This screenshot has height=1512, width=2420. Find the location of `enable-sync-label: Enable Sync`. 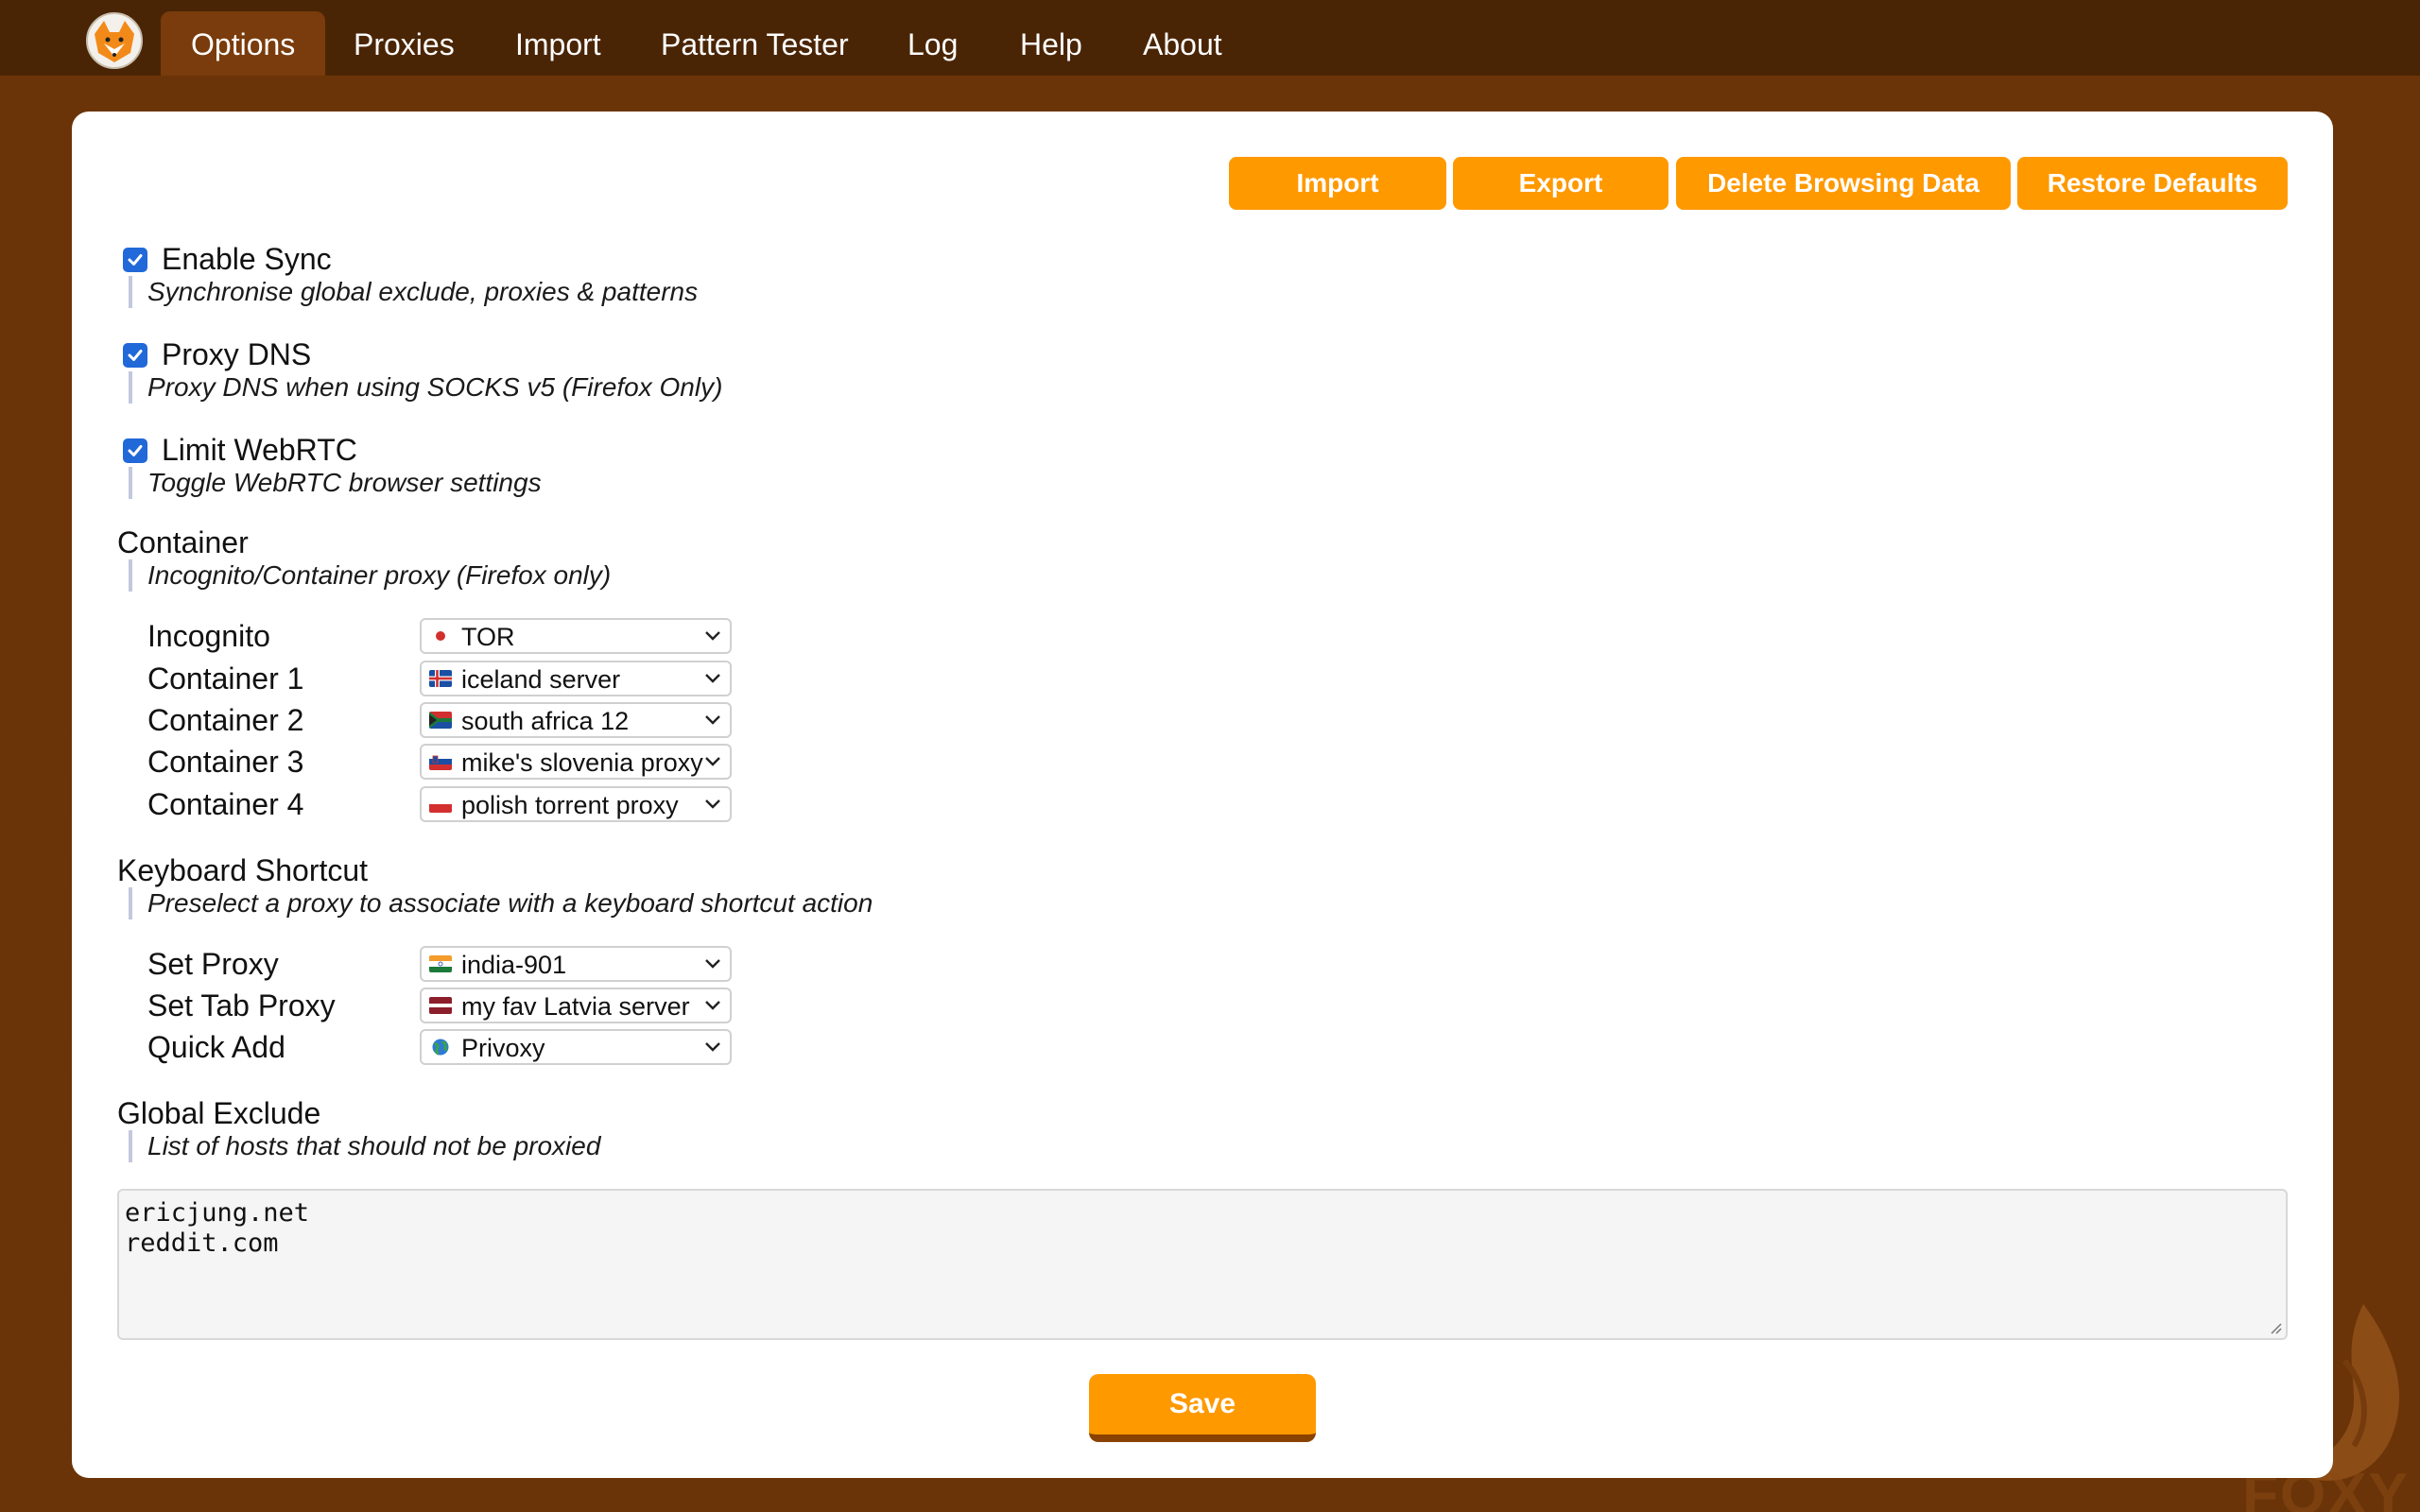

enable-sync-label: Enable Sync is located at coordinates (247, 259).